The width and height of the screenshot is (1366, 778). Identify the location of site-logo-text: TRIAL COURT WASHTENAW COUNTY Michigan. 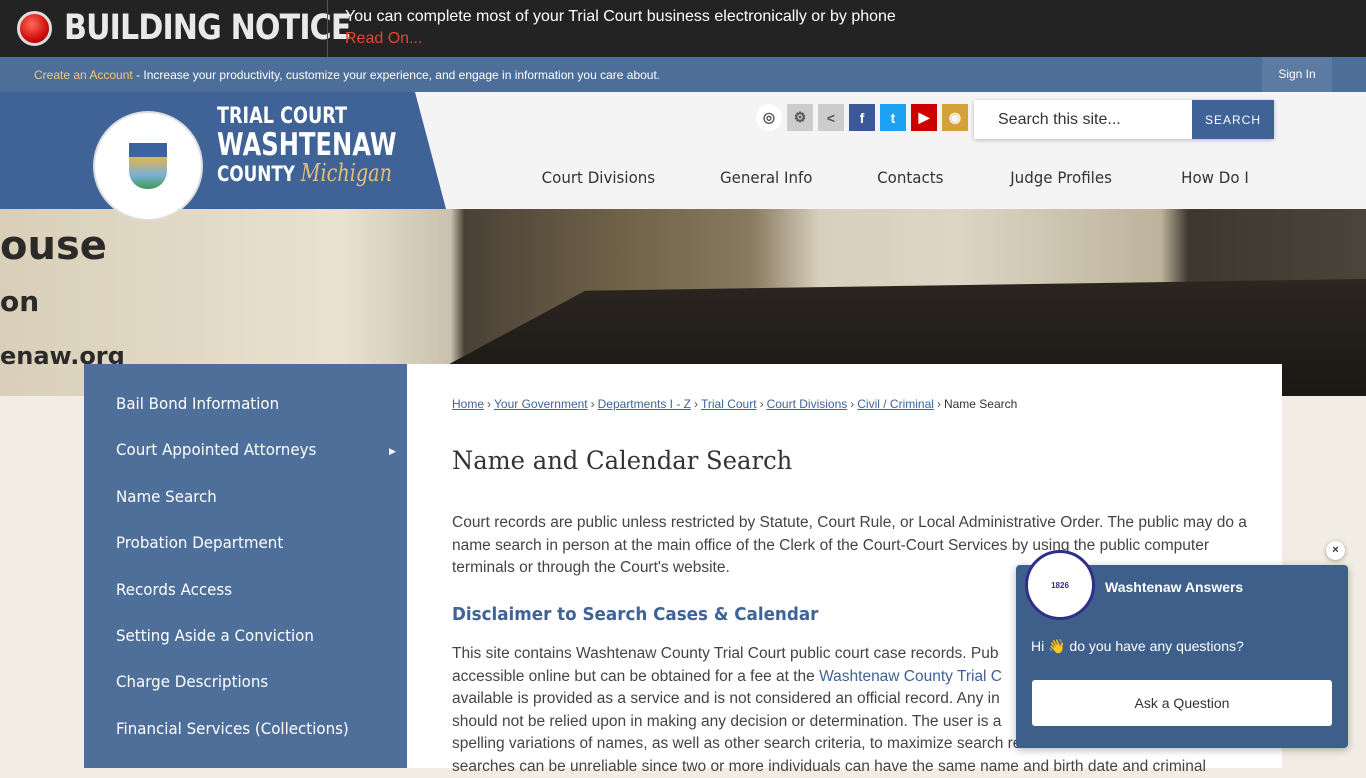
(332, 145).